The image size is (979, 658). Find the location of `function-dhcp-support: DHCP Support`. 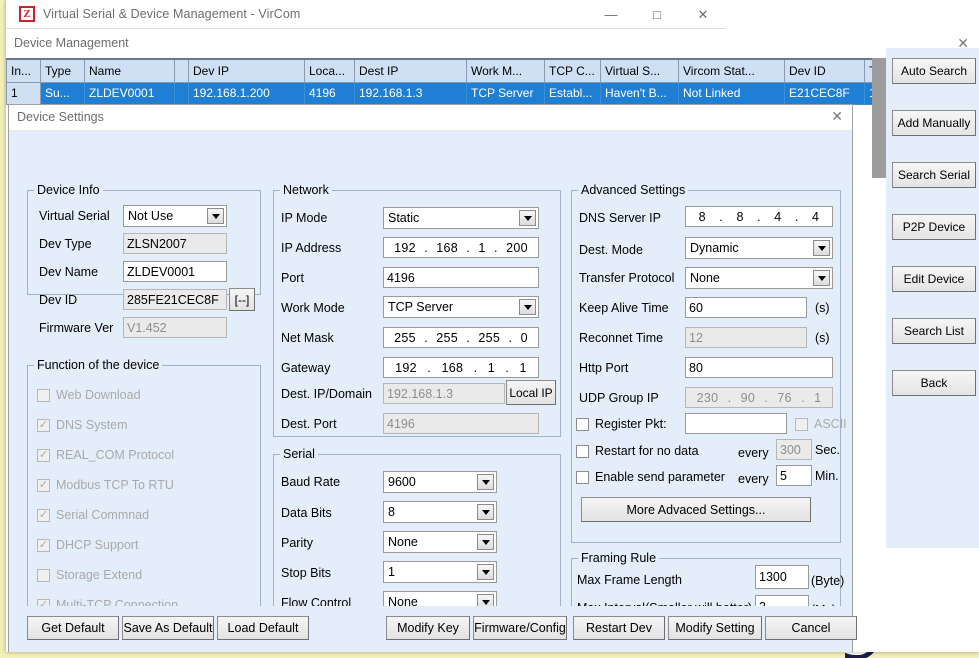

function-dhcp-support: DHCP Support is located at coordinates (87, 545).